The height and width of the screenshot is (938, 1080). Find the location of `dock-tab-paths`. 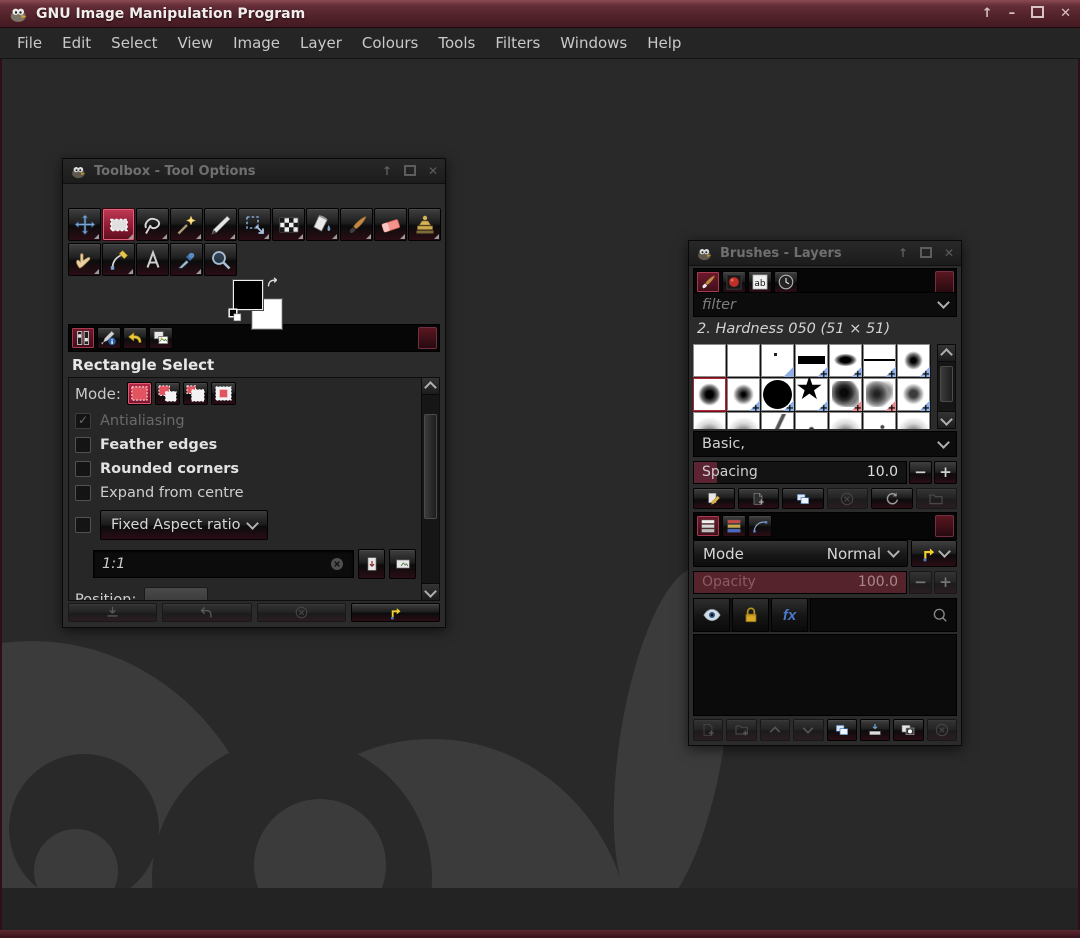

dock-tab-paths is located at coordinates (760, 526).